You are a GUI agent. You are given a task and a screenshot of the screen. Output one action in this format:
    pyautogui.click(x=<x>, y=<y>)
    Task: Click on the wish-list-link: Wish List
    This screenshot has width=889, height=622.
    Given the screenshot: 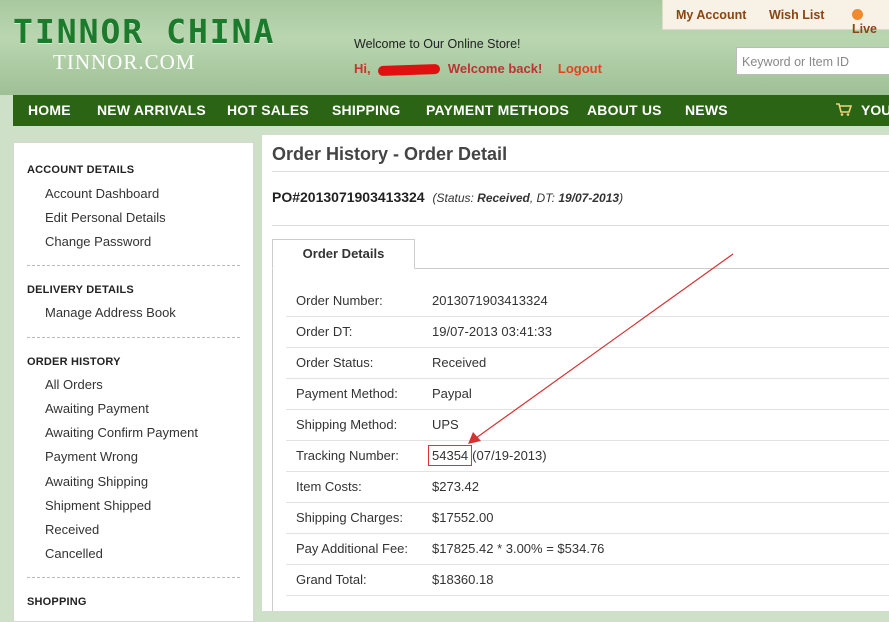 What is the action you would take?
    pyautogui.click(x=796, y=15)
    